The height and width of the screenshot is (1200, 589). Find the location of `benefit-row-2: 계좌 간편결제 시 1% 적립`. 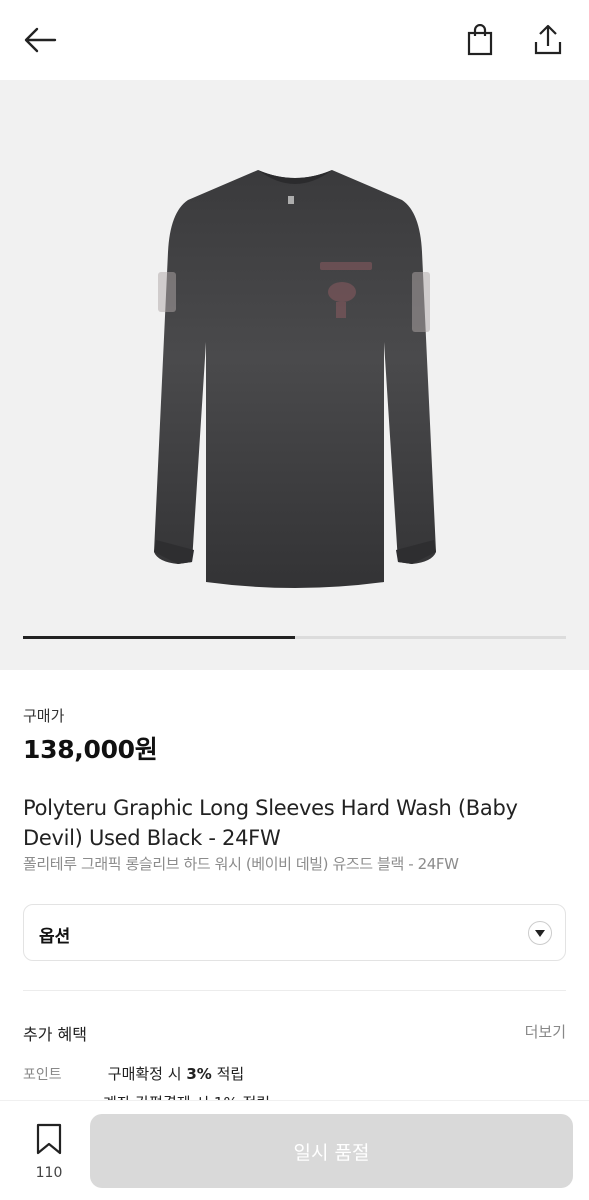

benefit-row-2: 계좌 간편결제 시 1% 적립 is located at coordinates (186, 1096).